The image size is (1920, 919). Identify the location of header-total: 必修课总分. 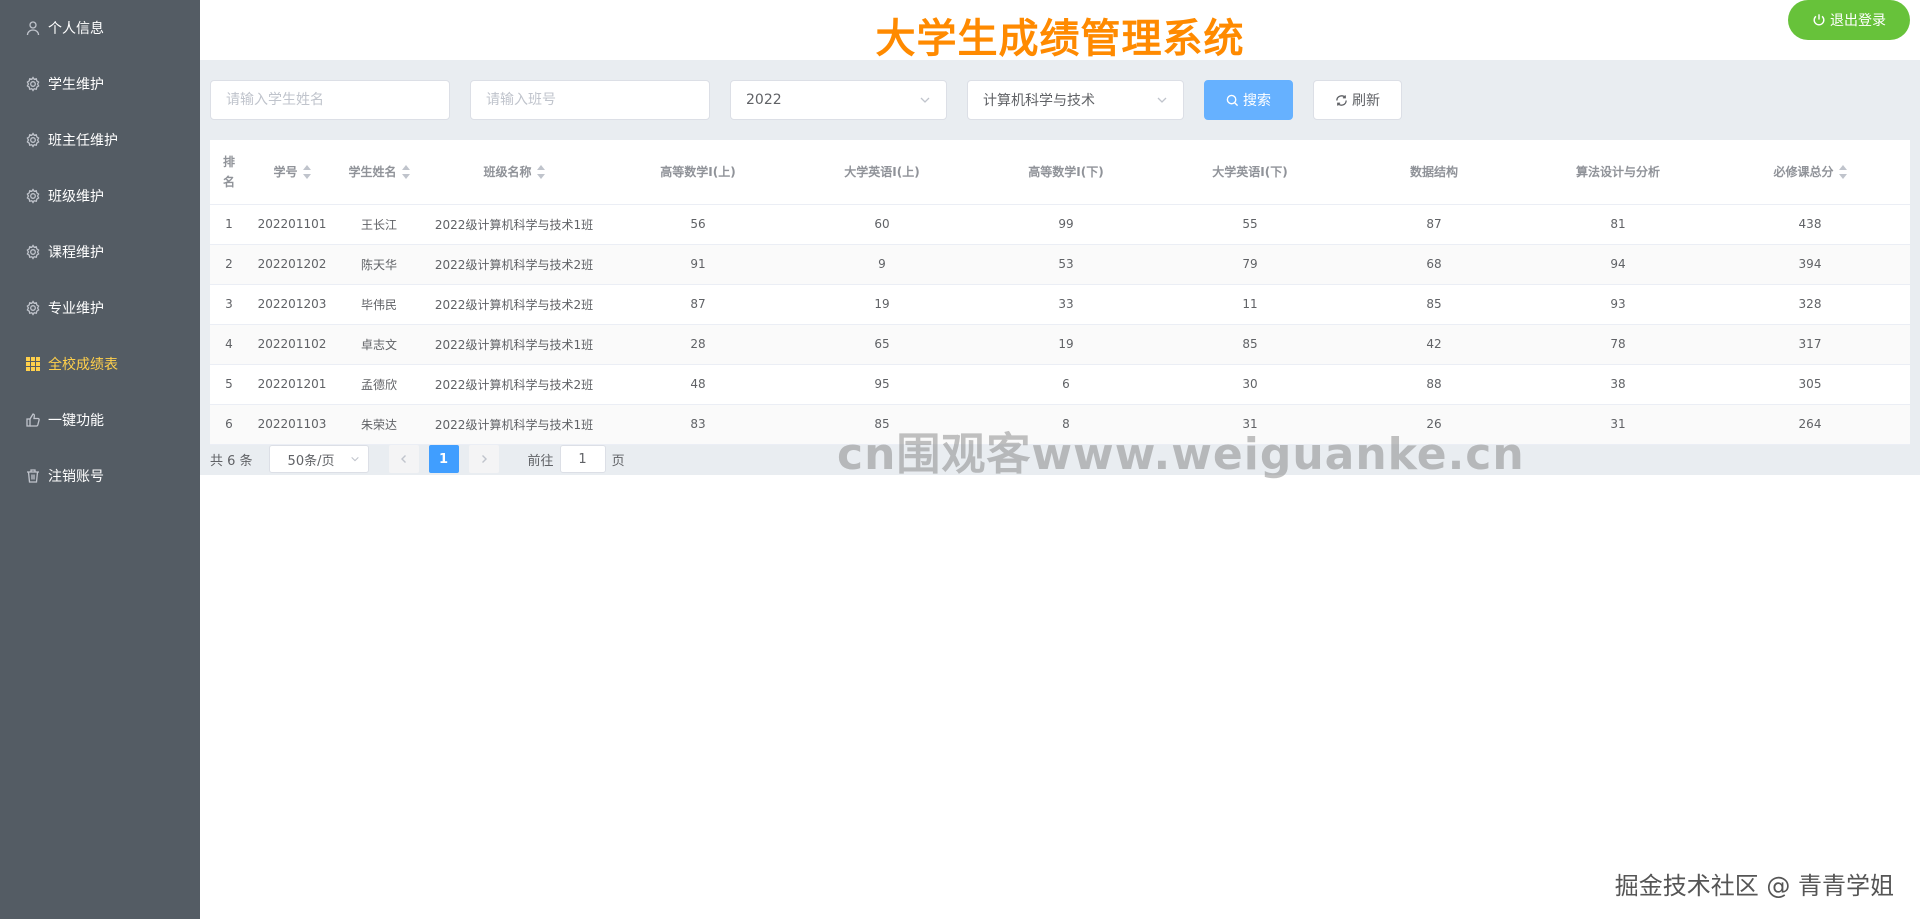
(1810, 172).